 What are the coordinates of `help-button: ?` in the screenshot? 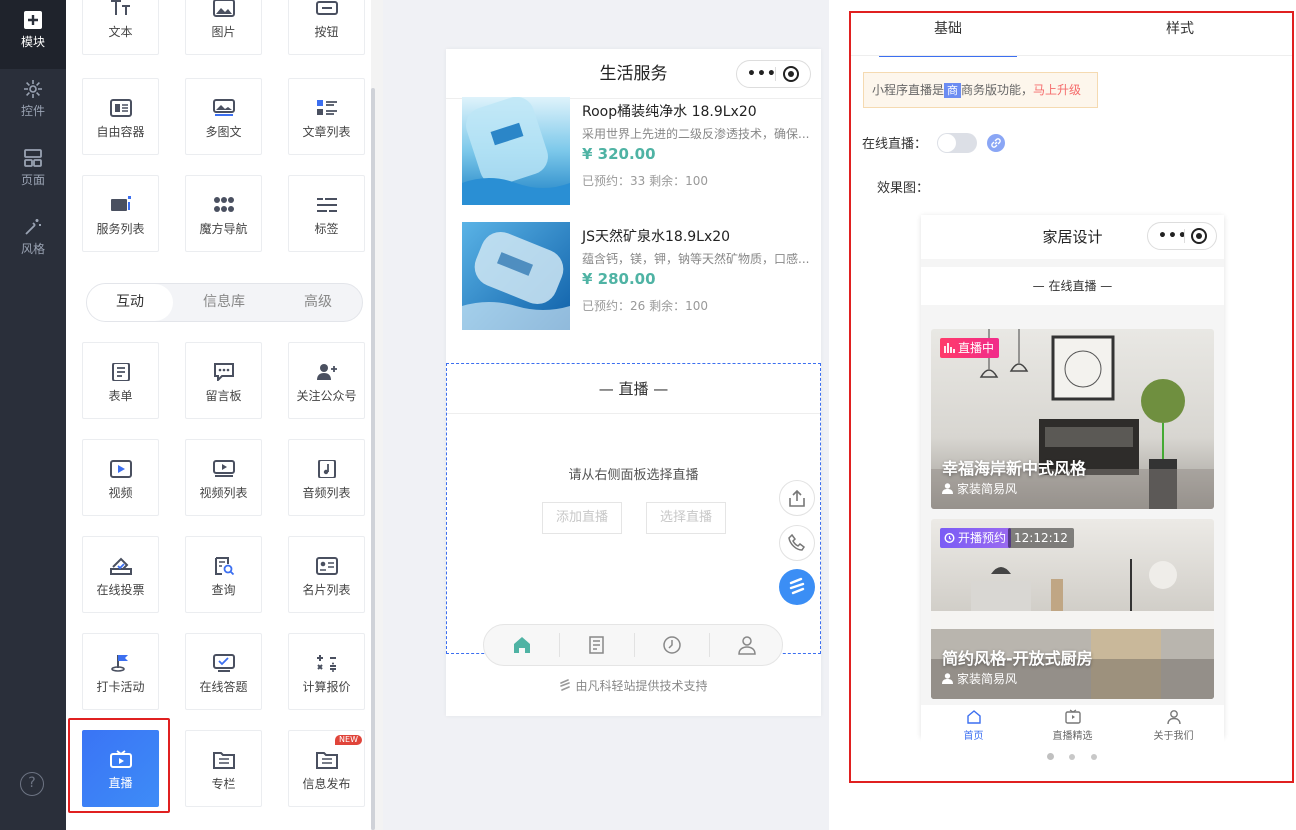 It's located at (32, 784).